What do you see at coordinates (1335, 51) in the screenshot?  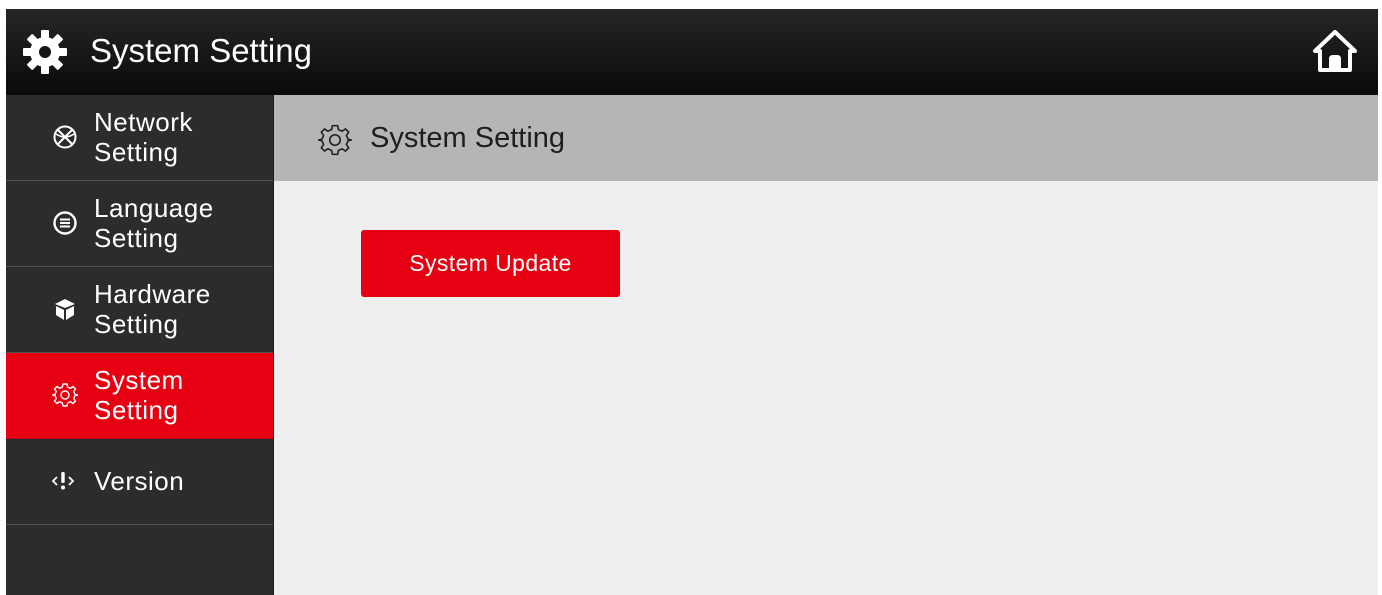 I see `home-icon` at bounding box center [1335, 51].